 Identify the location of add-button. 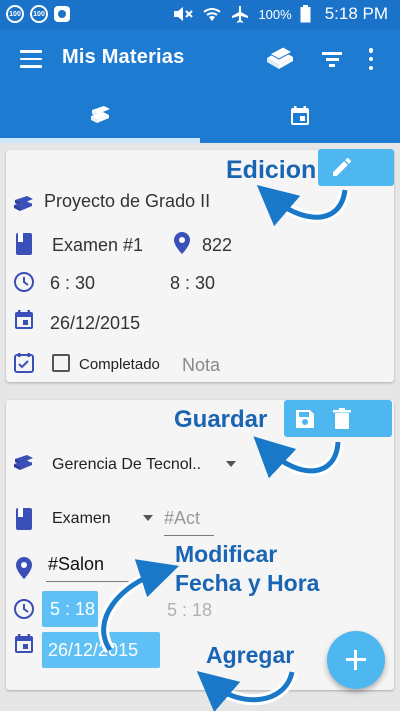
(356, 660).